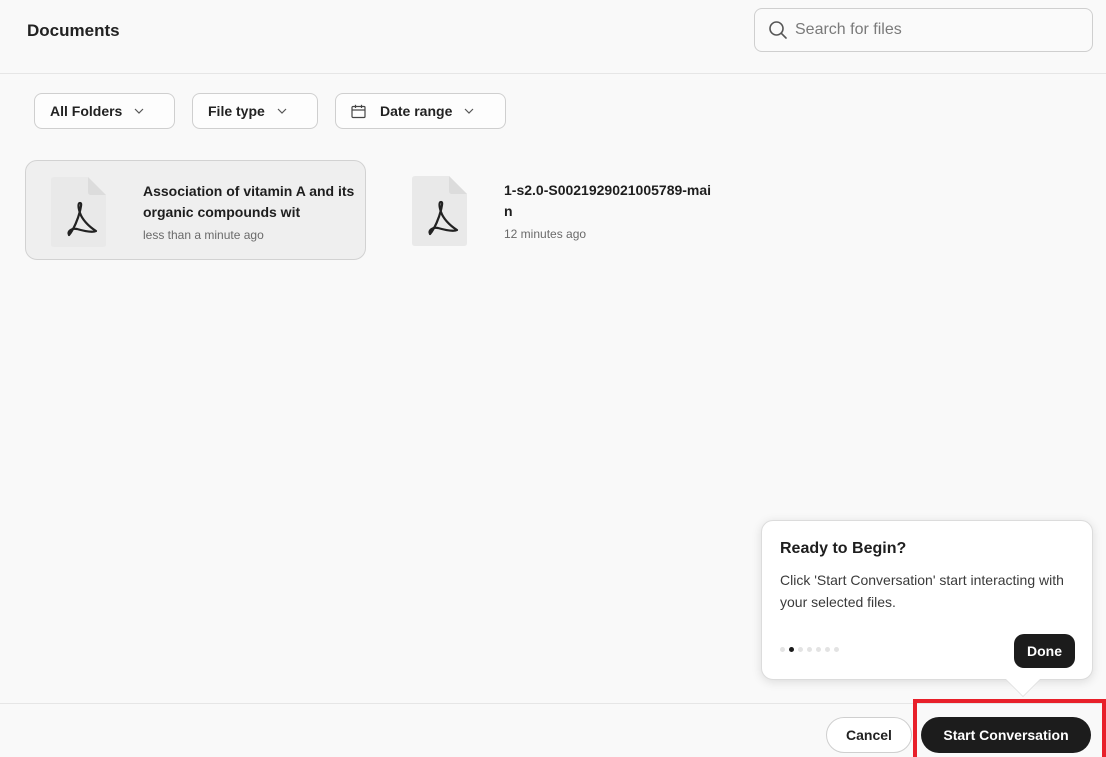  I want to click on cancel-button: Cancel, so click(869, 735).